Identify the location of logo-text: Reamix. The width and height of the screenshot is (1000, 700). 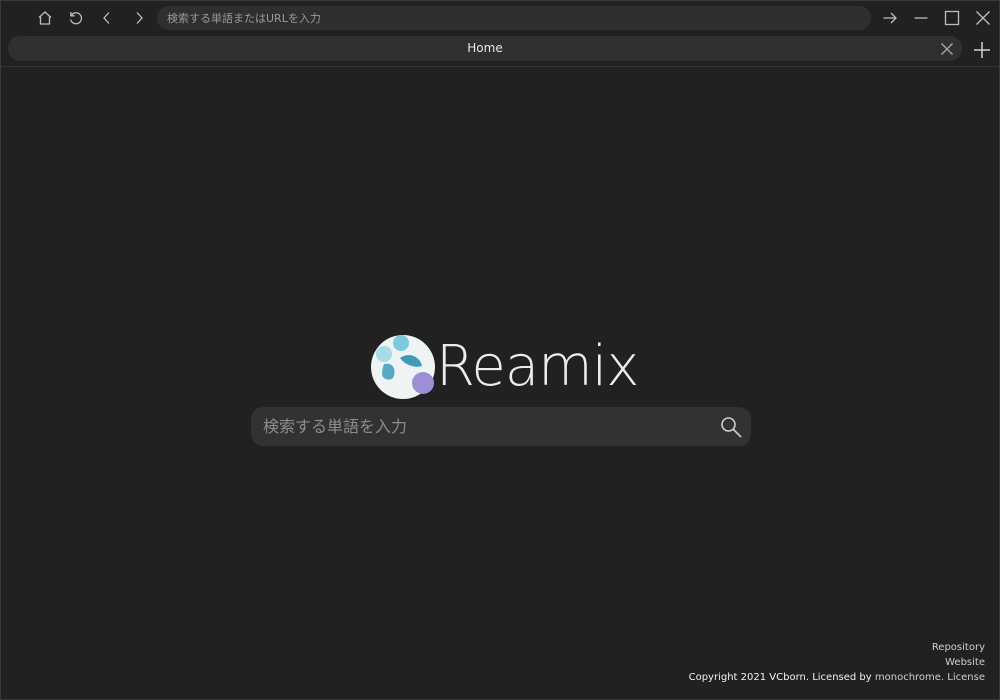
(537, 366).